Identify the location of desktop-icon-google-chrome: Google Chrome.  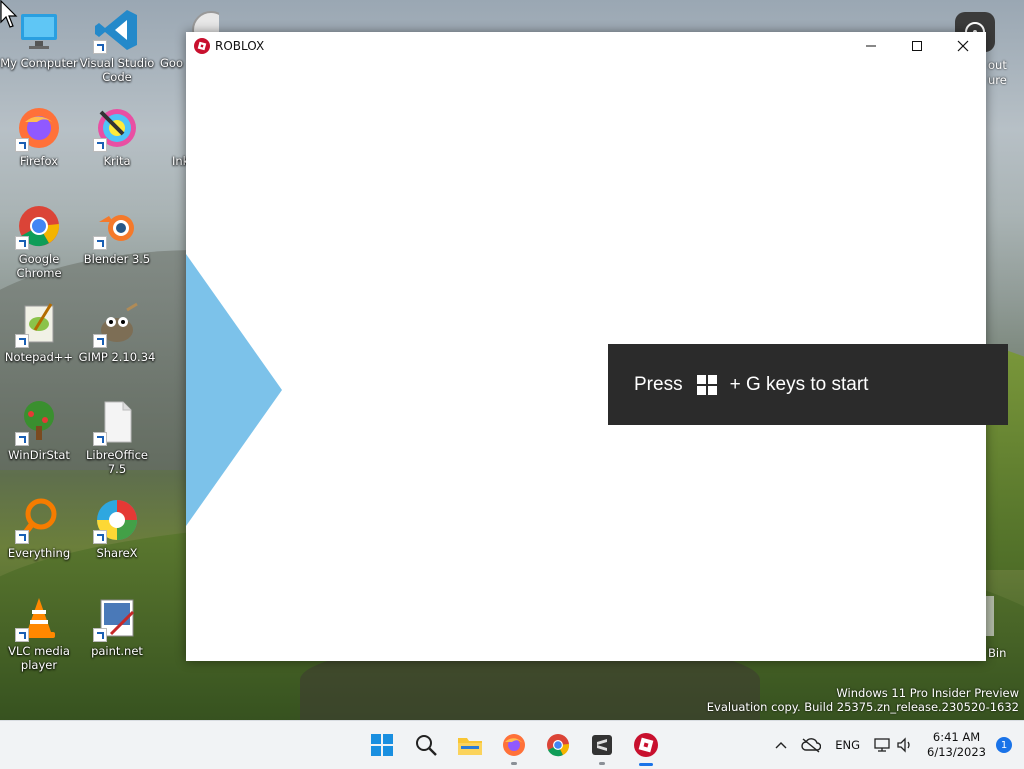
(39, 239).